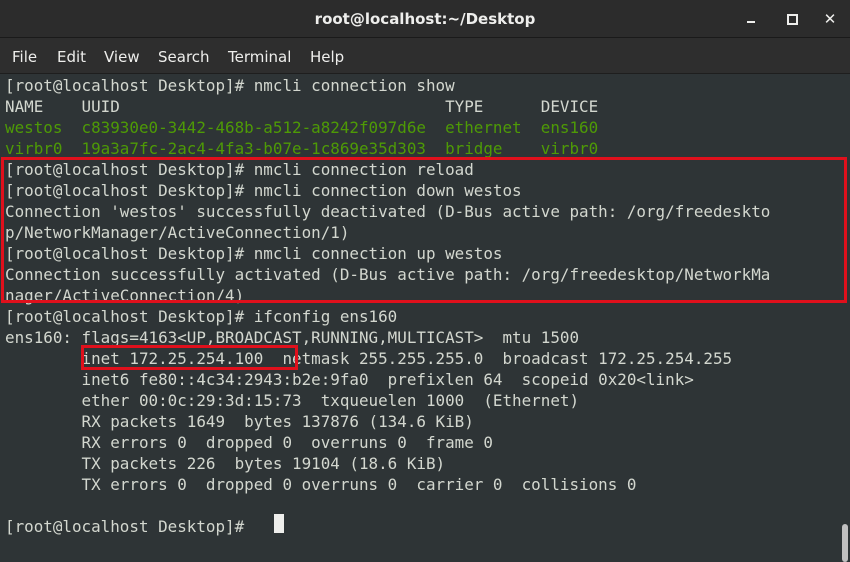 This screenshot has height=562, width=850. Describe the element at coordinates (327, 56) in the screenshot. I see `menu-help: Help` at that location.